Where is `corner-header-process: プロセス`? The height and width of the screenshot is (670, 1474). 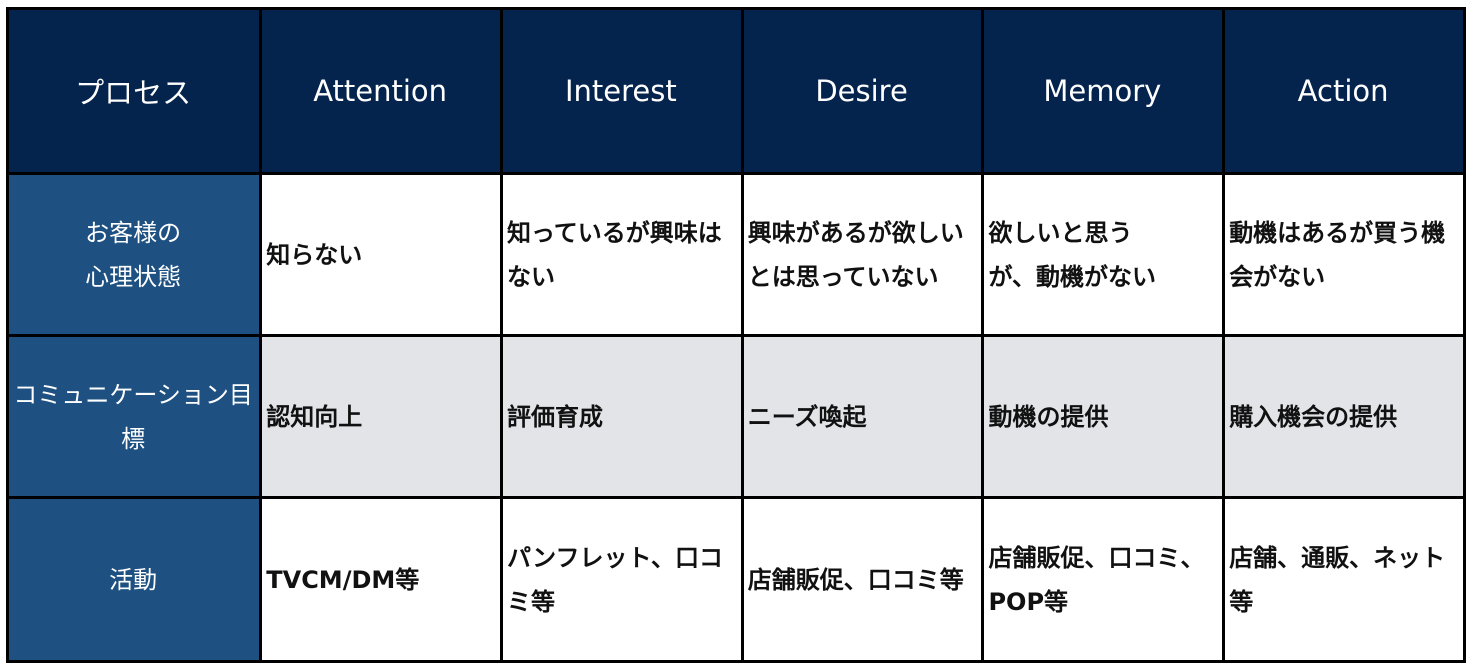 corner-header-process: プロセス is located at coordinates (134, 91).